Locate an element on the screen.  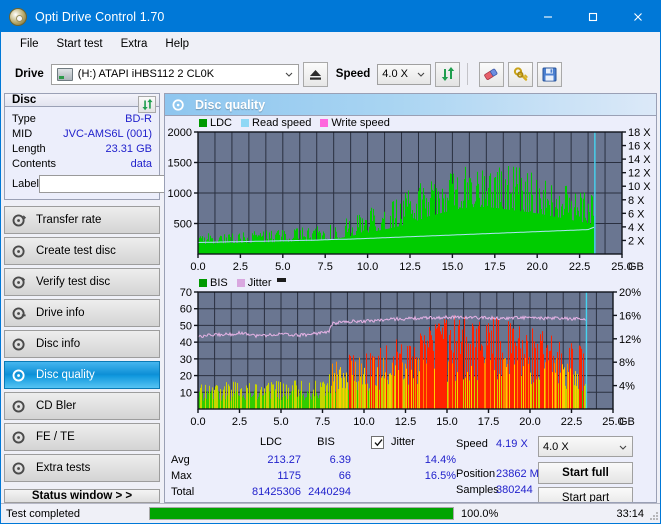
sidebar-item-disc-info: Disc info is located at coordinates (82, 344).